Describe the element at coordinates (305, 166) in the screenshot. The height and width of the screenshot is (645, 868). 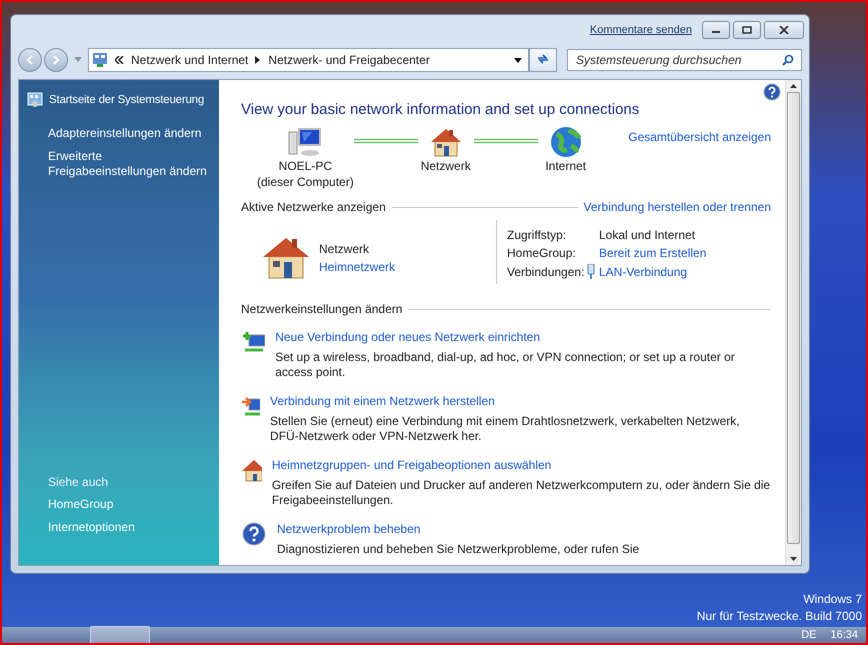
I see `network-node-label: NOEL-PC` at that location.